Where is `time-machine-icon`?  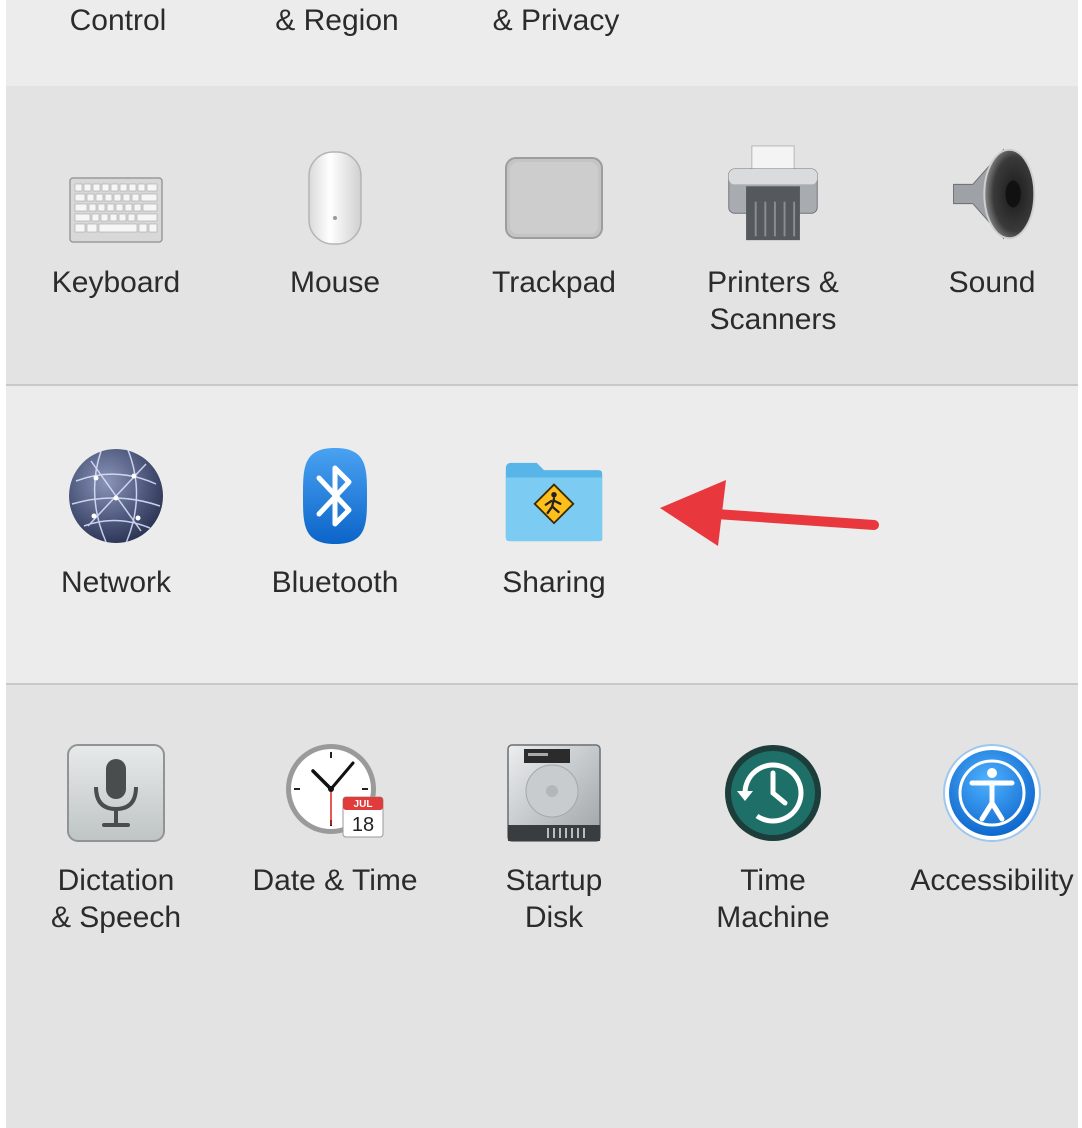 time-machine-icon is located at coordinates (773, 793).